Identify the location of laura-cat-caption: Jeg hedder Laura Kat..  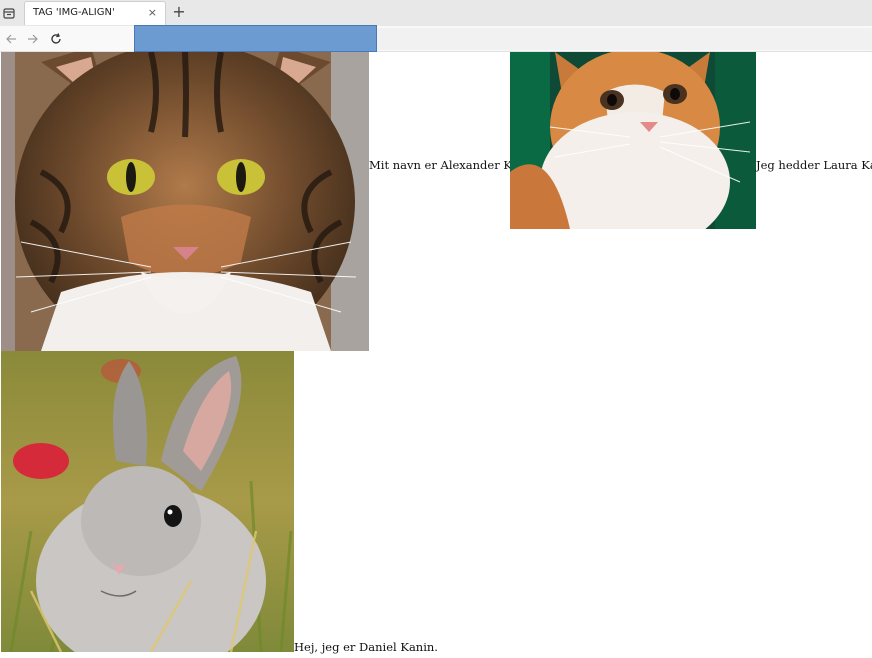
(814, 165).